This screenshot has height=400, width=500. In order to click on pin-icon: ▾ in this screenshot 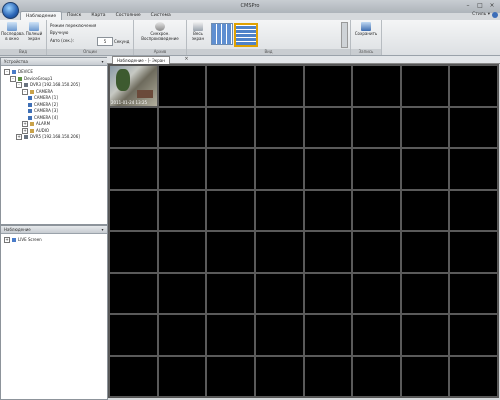, I will do `click(102, 61)`.